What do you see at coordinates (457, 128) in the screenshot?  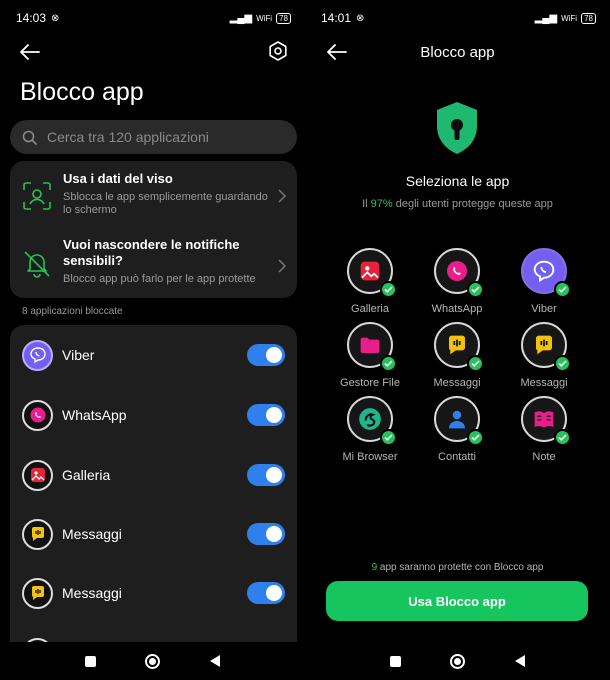 I see `shield-lock-icon` at bounding box center [457, 128].